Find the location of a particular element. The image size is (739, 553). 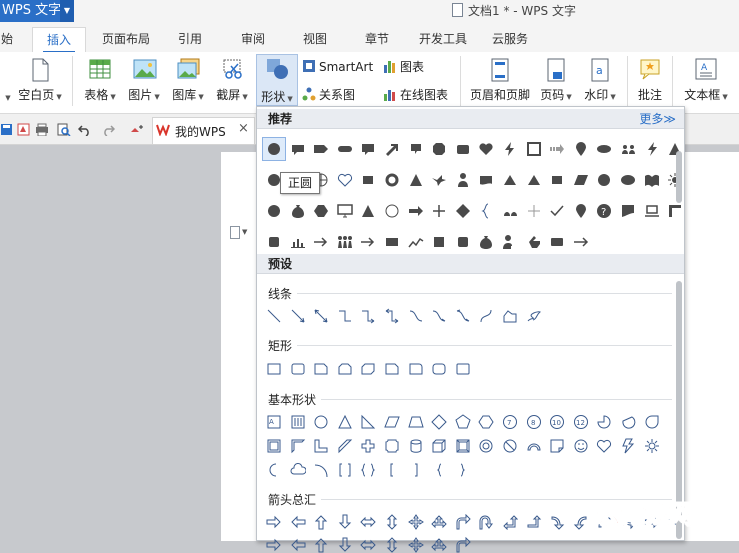

block-left-arrow-shape-row2 is located at coordinates (298, 545).